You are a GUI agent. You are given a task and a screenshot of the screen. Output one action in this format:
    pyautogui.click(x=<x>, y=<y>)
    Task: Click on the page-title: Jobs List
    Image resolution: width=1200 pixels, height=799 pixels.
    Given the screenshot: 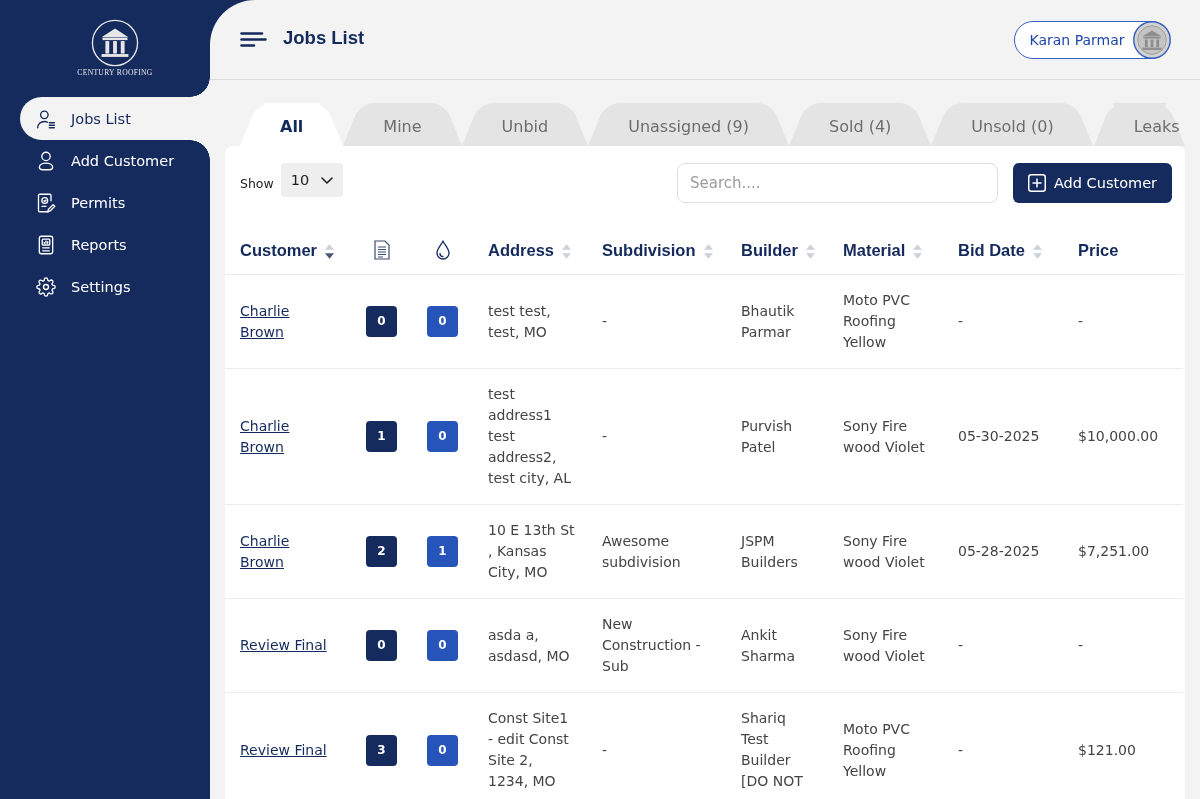 What is the action you would take?
    pyautogui.click(x=324, y=37)
    